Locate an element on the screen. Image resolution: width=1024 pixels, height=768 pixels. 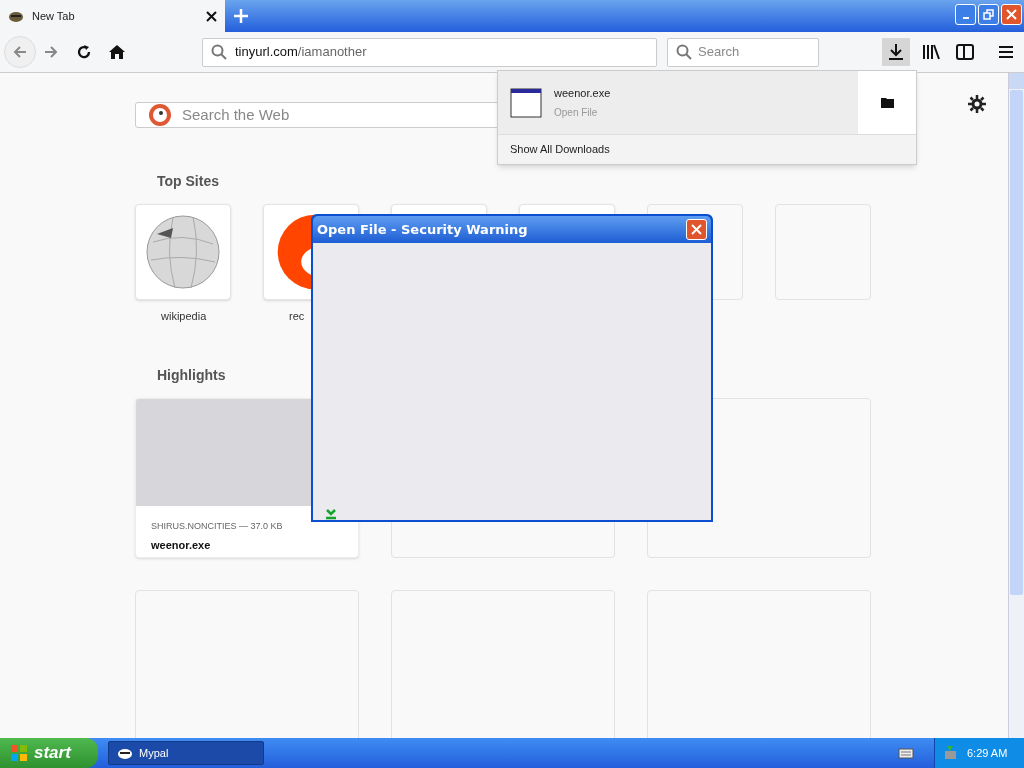
search-placeholder: Search the Web is located at coordinates (236, 114).